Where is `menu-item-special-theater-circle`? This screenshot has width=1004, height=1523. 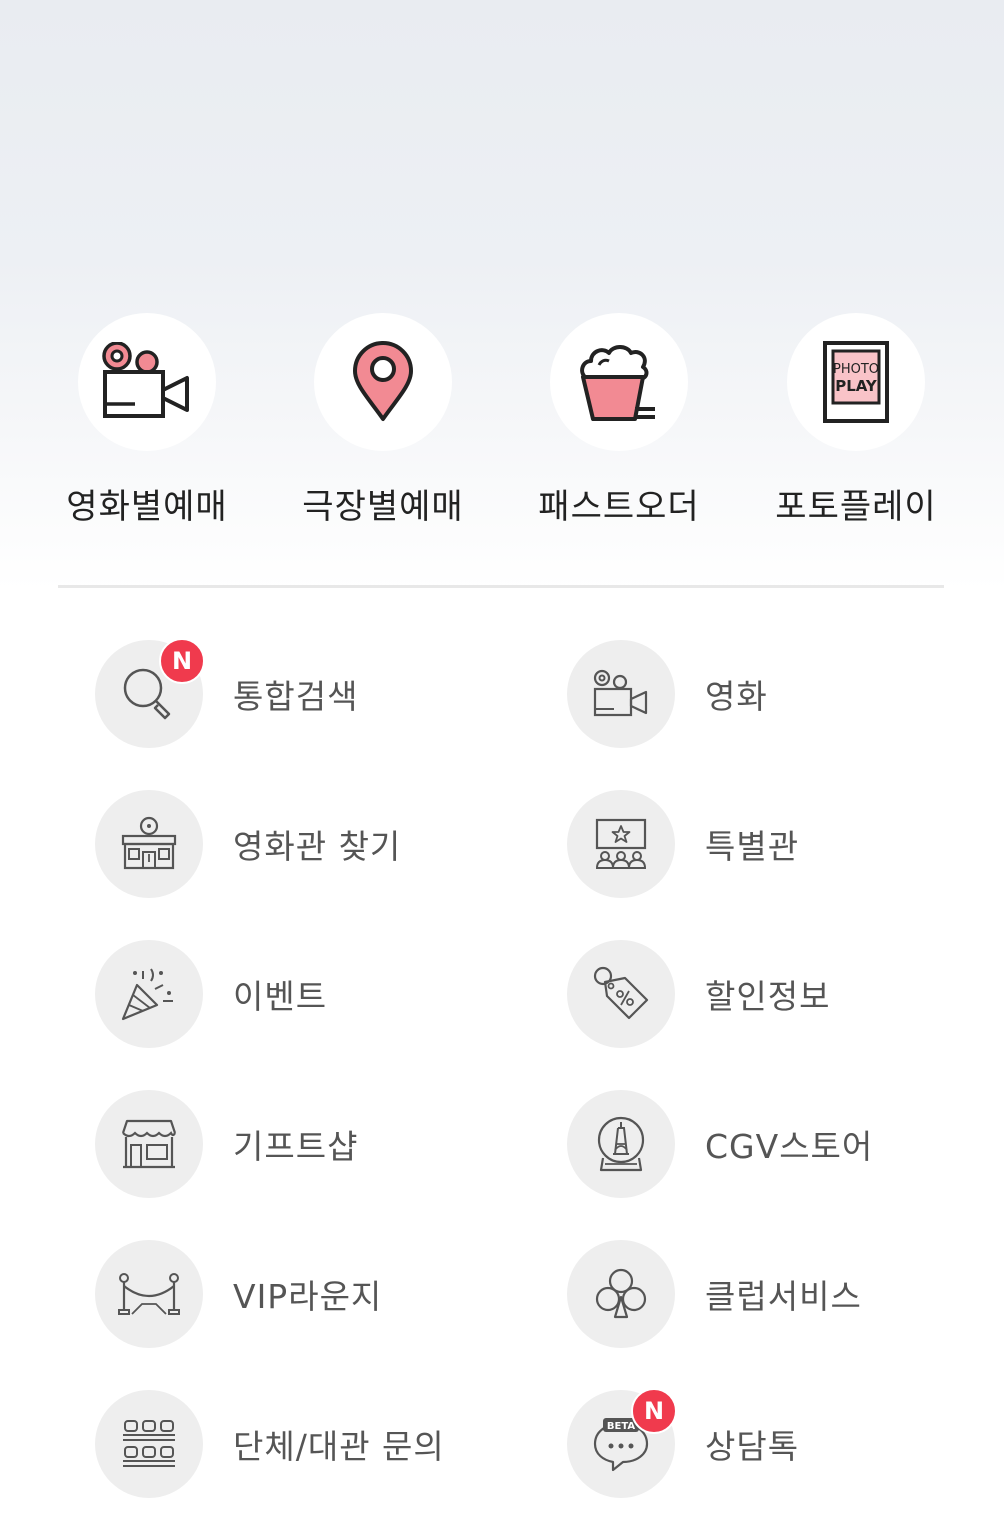
menu-item-special-theater-circle is located at coordinates (621, 844).